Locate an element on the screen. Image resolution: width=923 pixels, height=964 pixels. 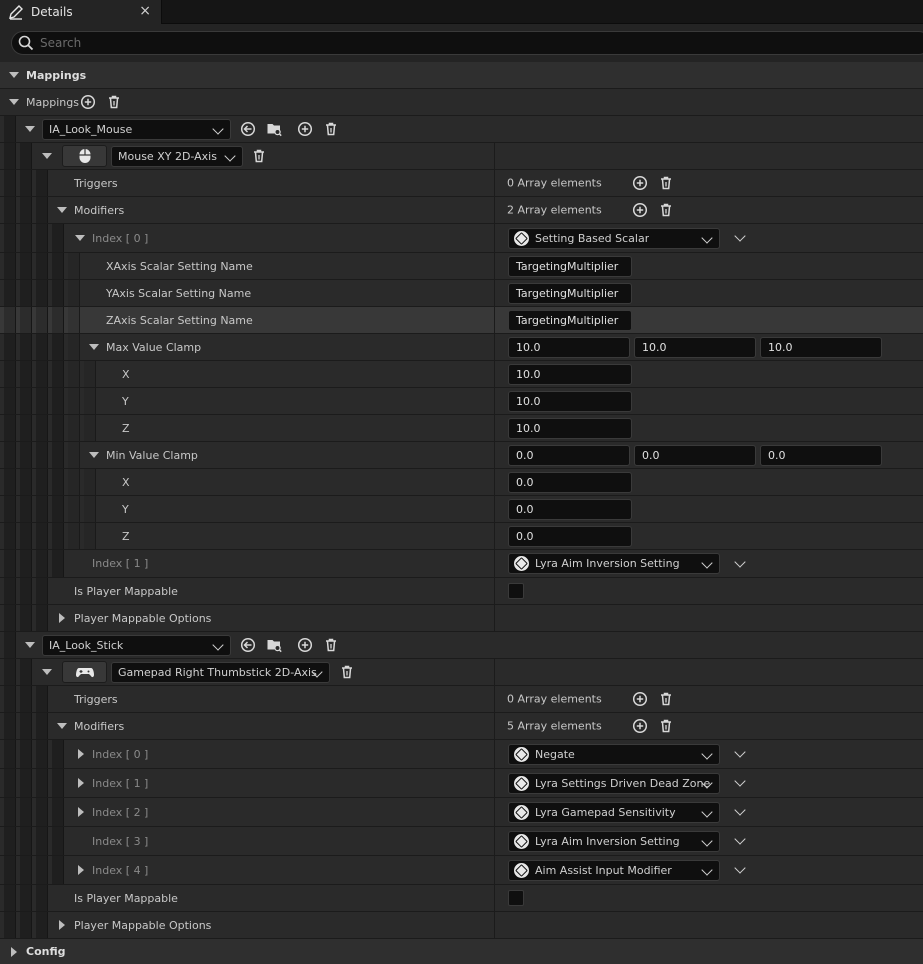
tab-label: Details is located at coordinates (52, 12).